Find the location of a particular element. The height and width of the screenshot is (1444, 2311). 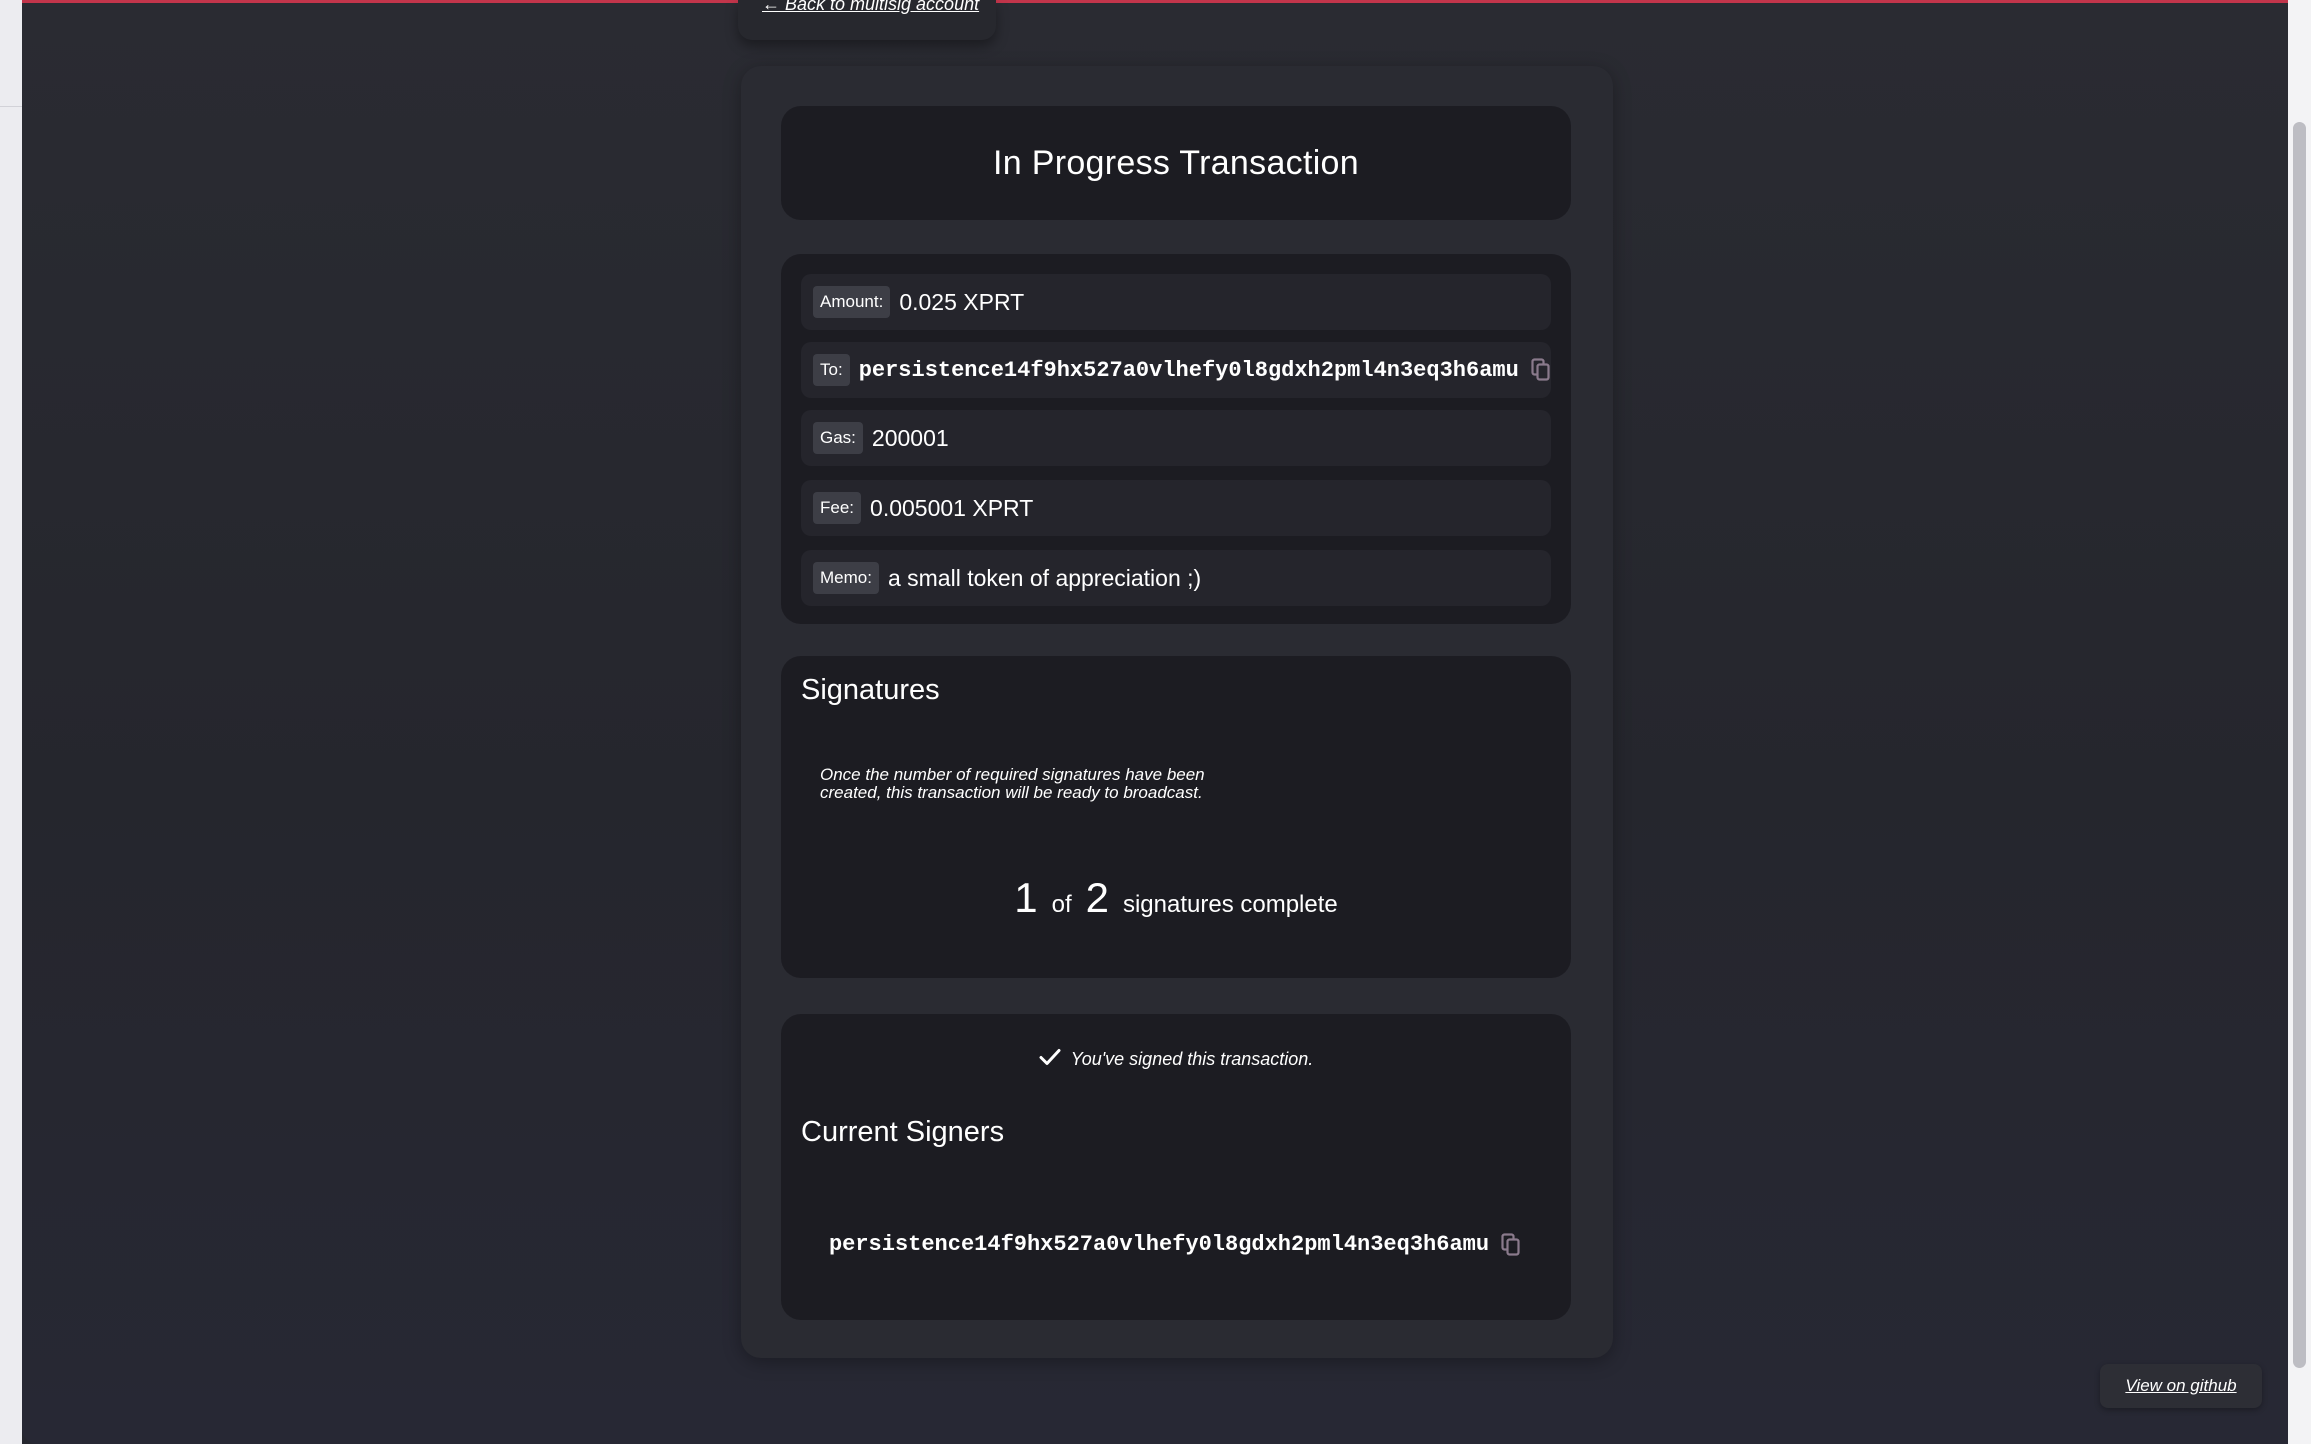

memo-value: a small token of appreciation ;) is located at coordinates (1044, 577).